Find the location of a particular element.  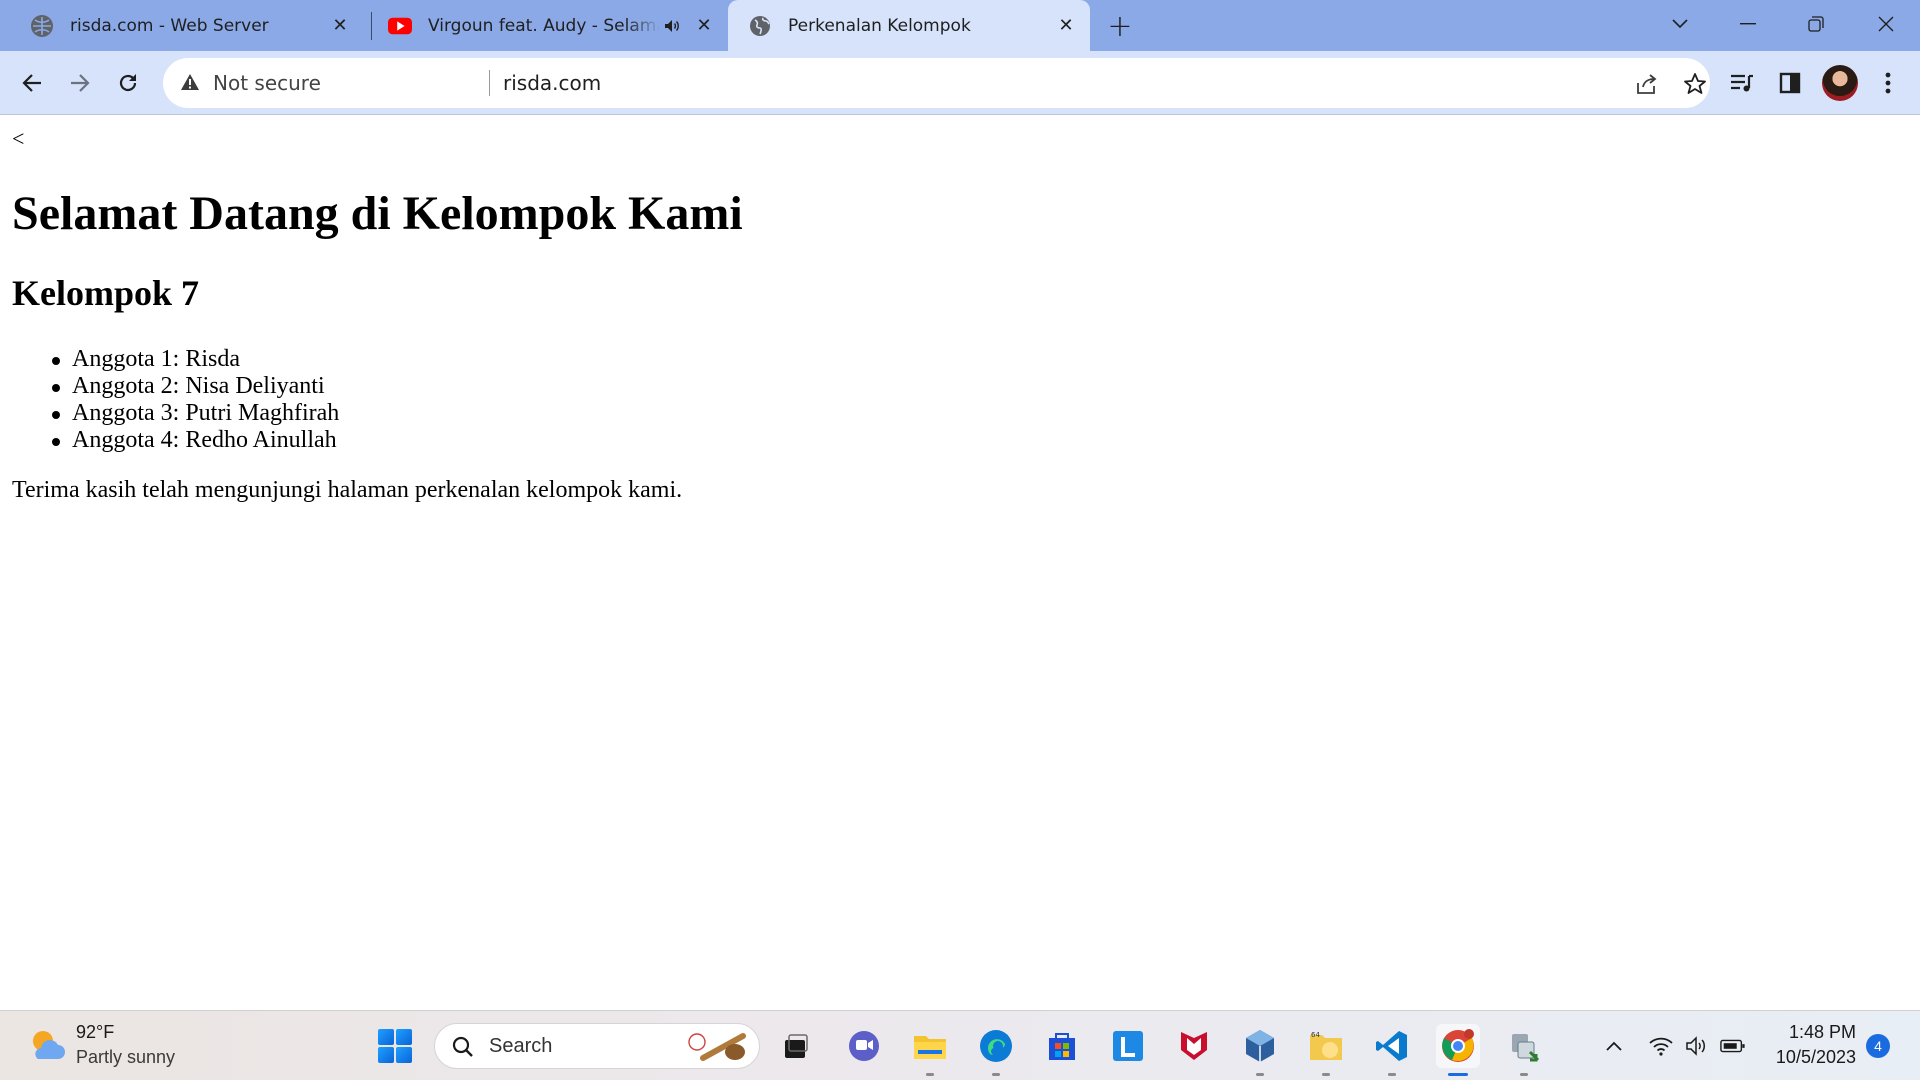

baseball-icon is located at coordinates (717, 1047).